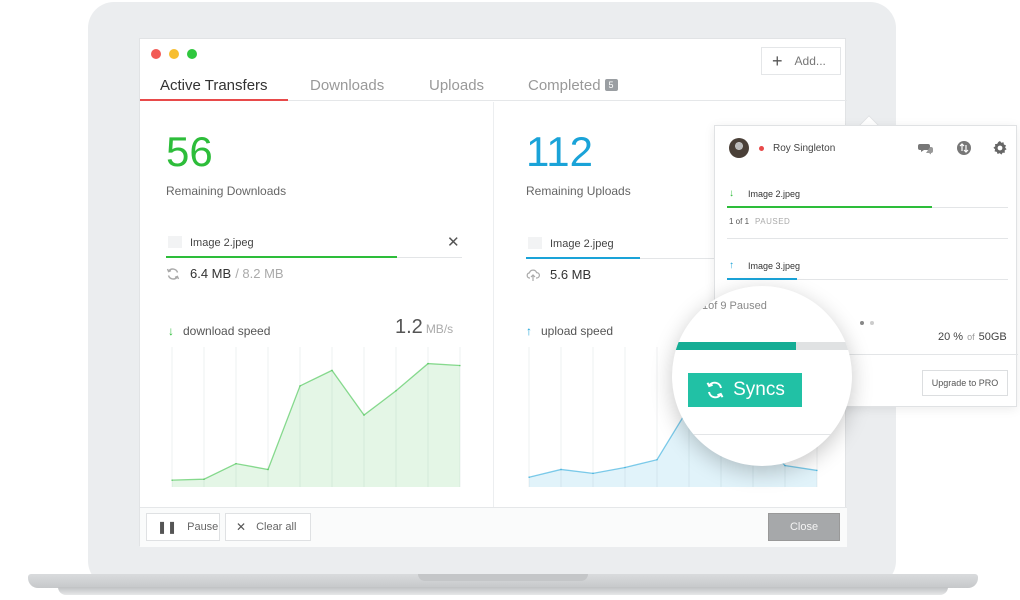 This screenshot has height=600, width=1020. I want to click on download-speed-chart, so click(316, 417).